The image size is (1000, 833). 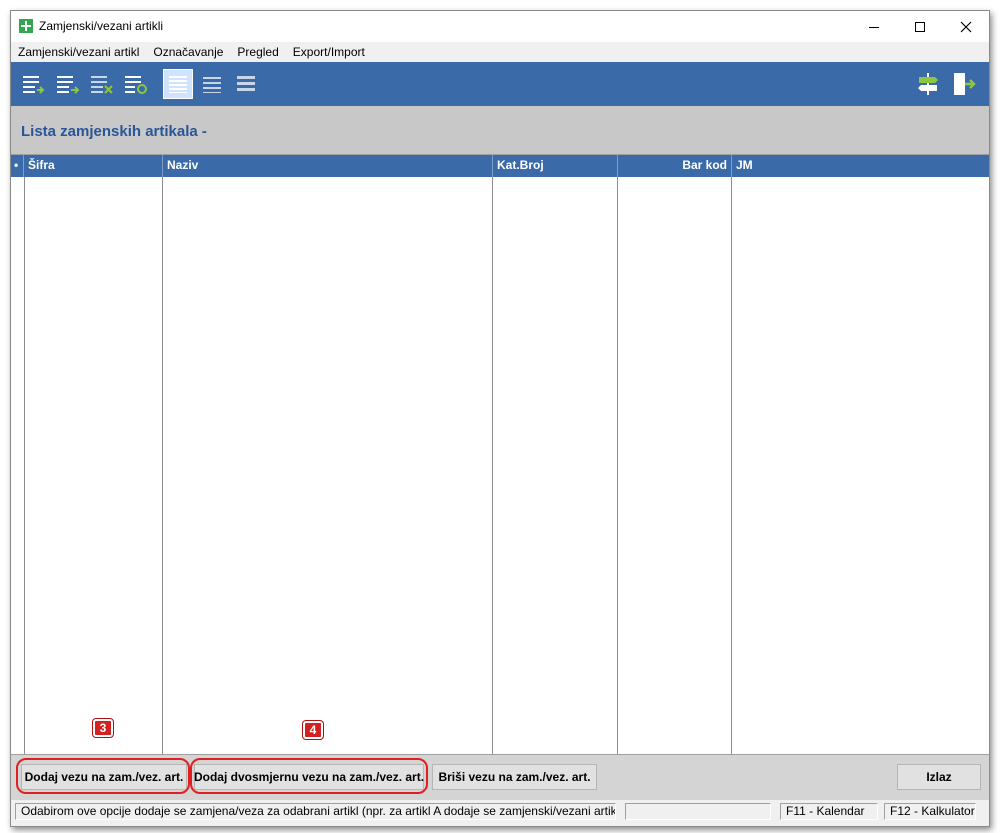 I want to click on signpost-icon, so click(x=928, y=84).